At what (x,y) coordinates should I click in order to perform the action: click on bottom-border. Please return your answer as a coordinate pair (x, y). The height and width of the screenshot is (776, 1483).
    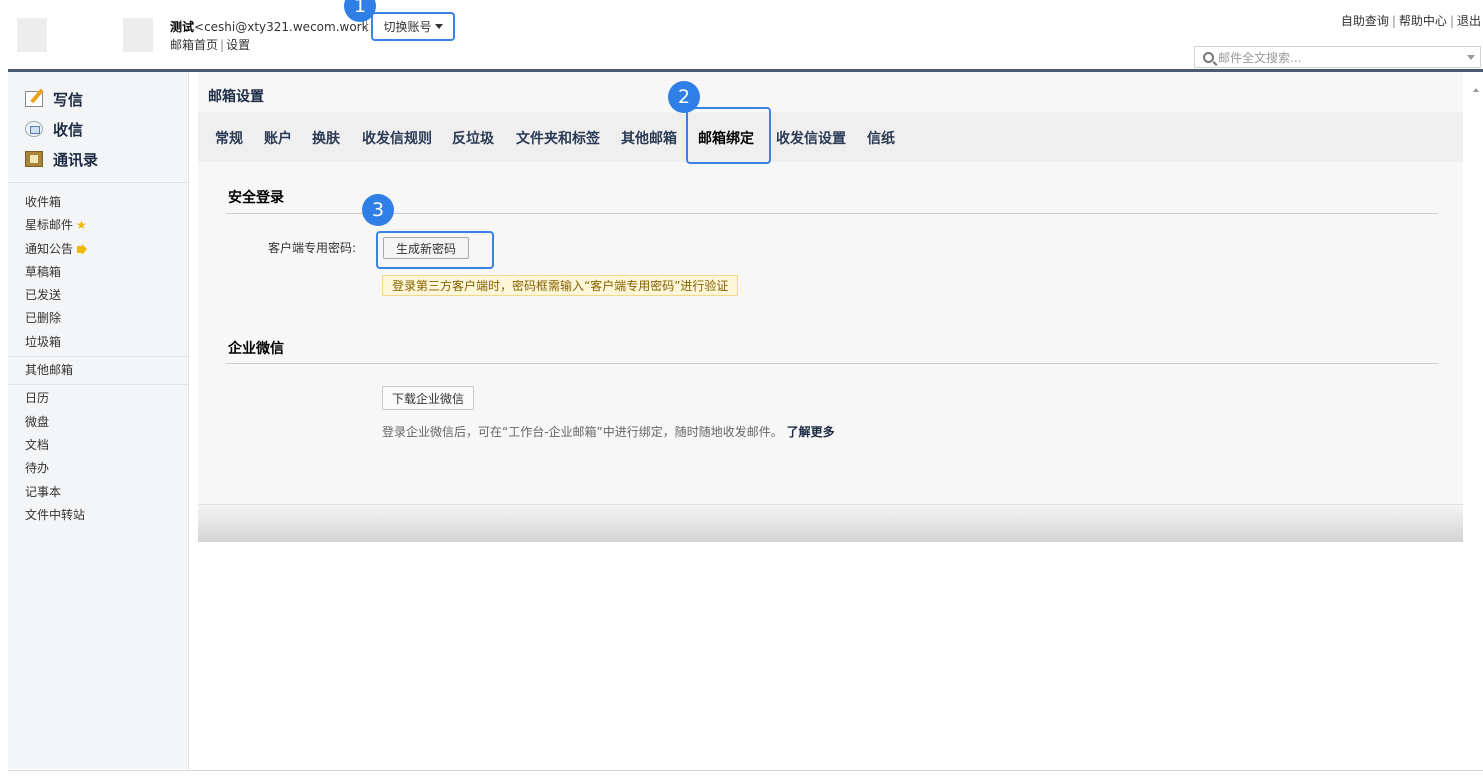
    Looking at the image, I should click on (745, 770).